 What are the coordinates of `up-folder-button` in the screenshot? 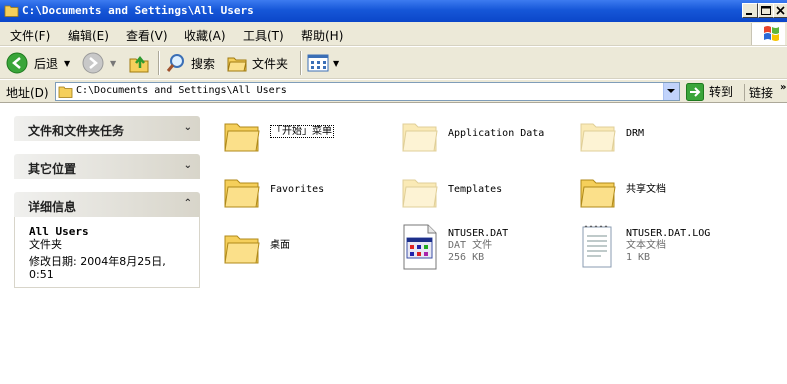 It's located at (139, 63).